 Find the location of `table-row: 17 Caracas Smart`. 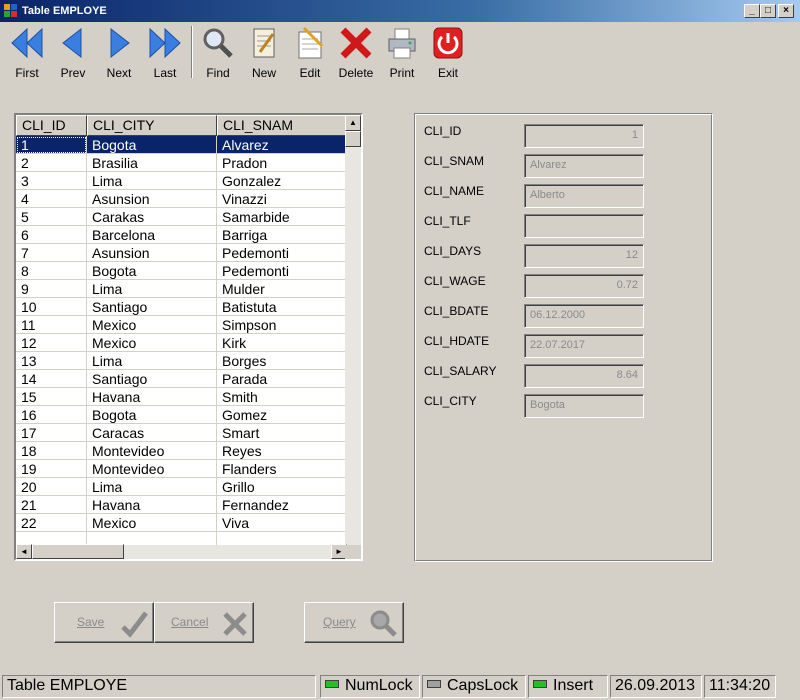

table-row: 17 Caracas Smart is located at coordinates (181, 433).